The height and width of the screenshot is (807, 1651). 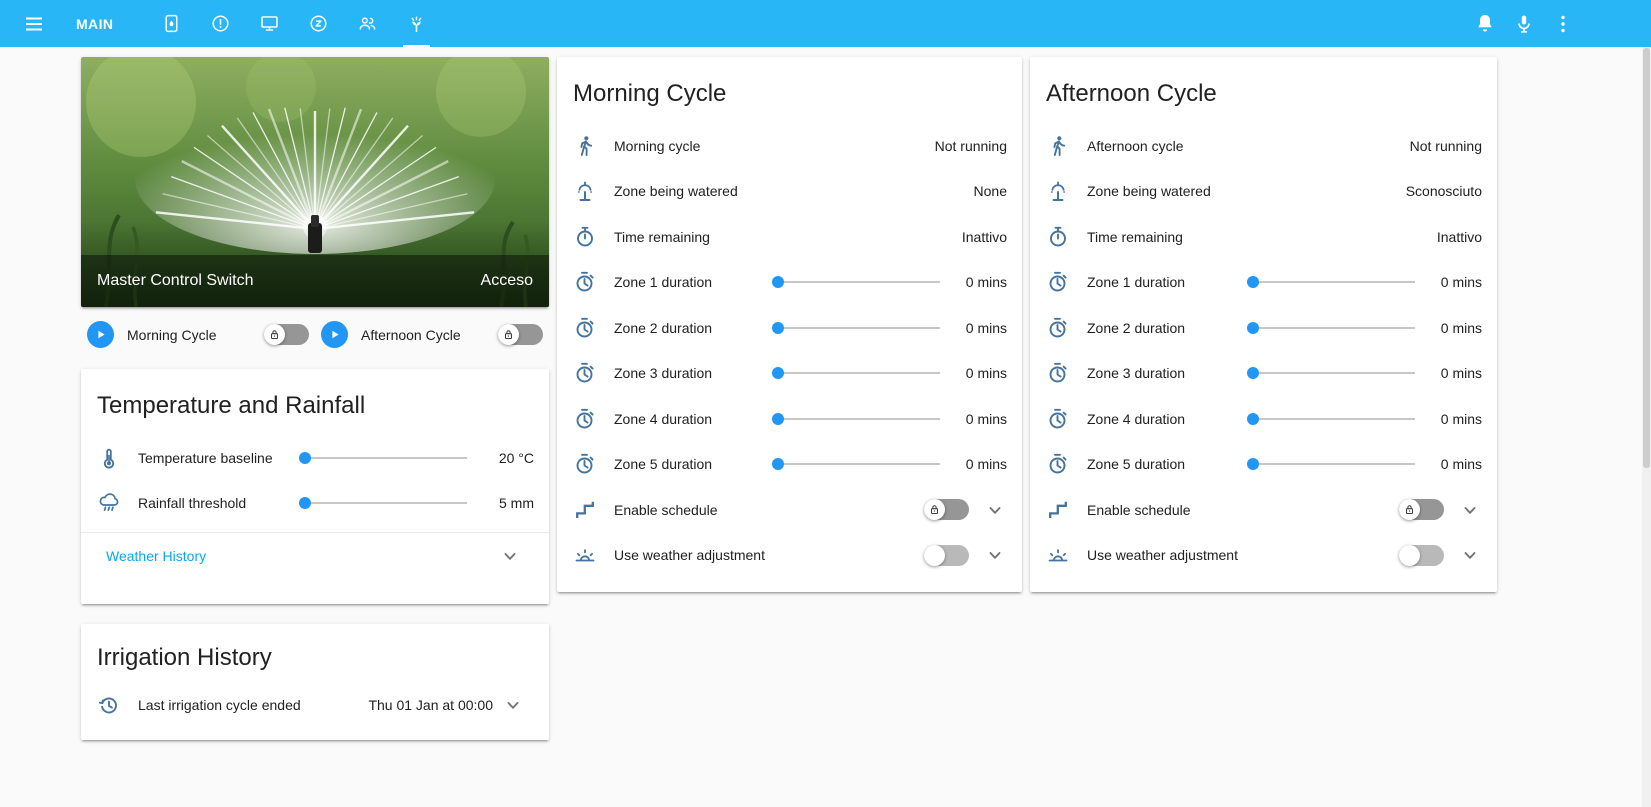 I want to click on tab-presence, so click(x=367, y=23).